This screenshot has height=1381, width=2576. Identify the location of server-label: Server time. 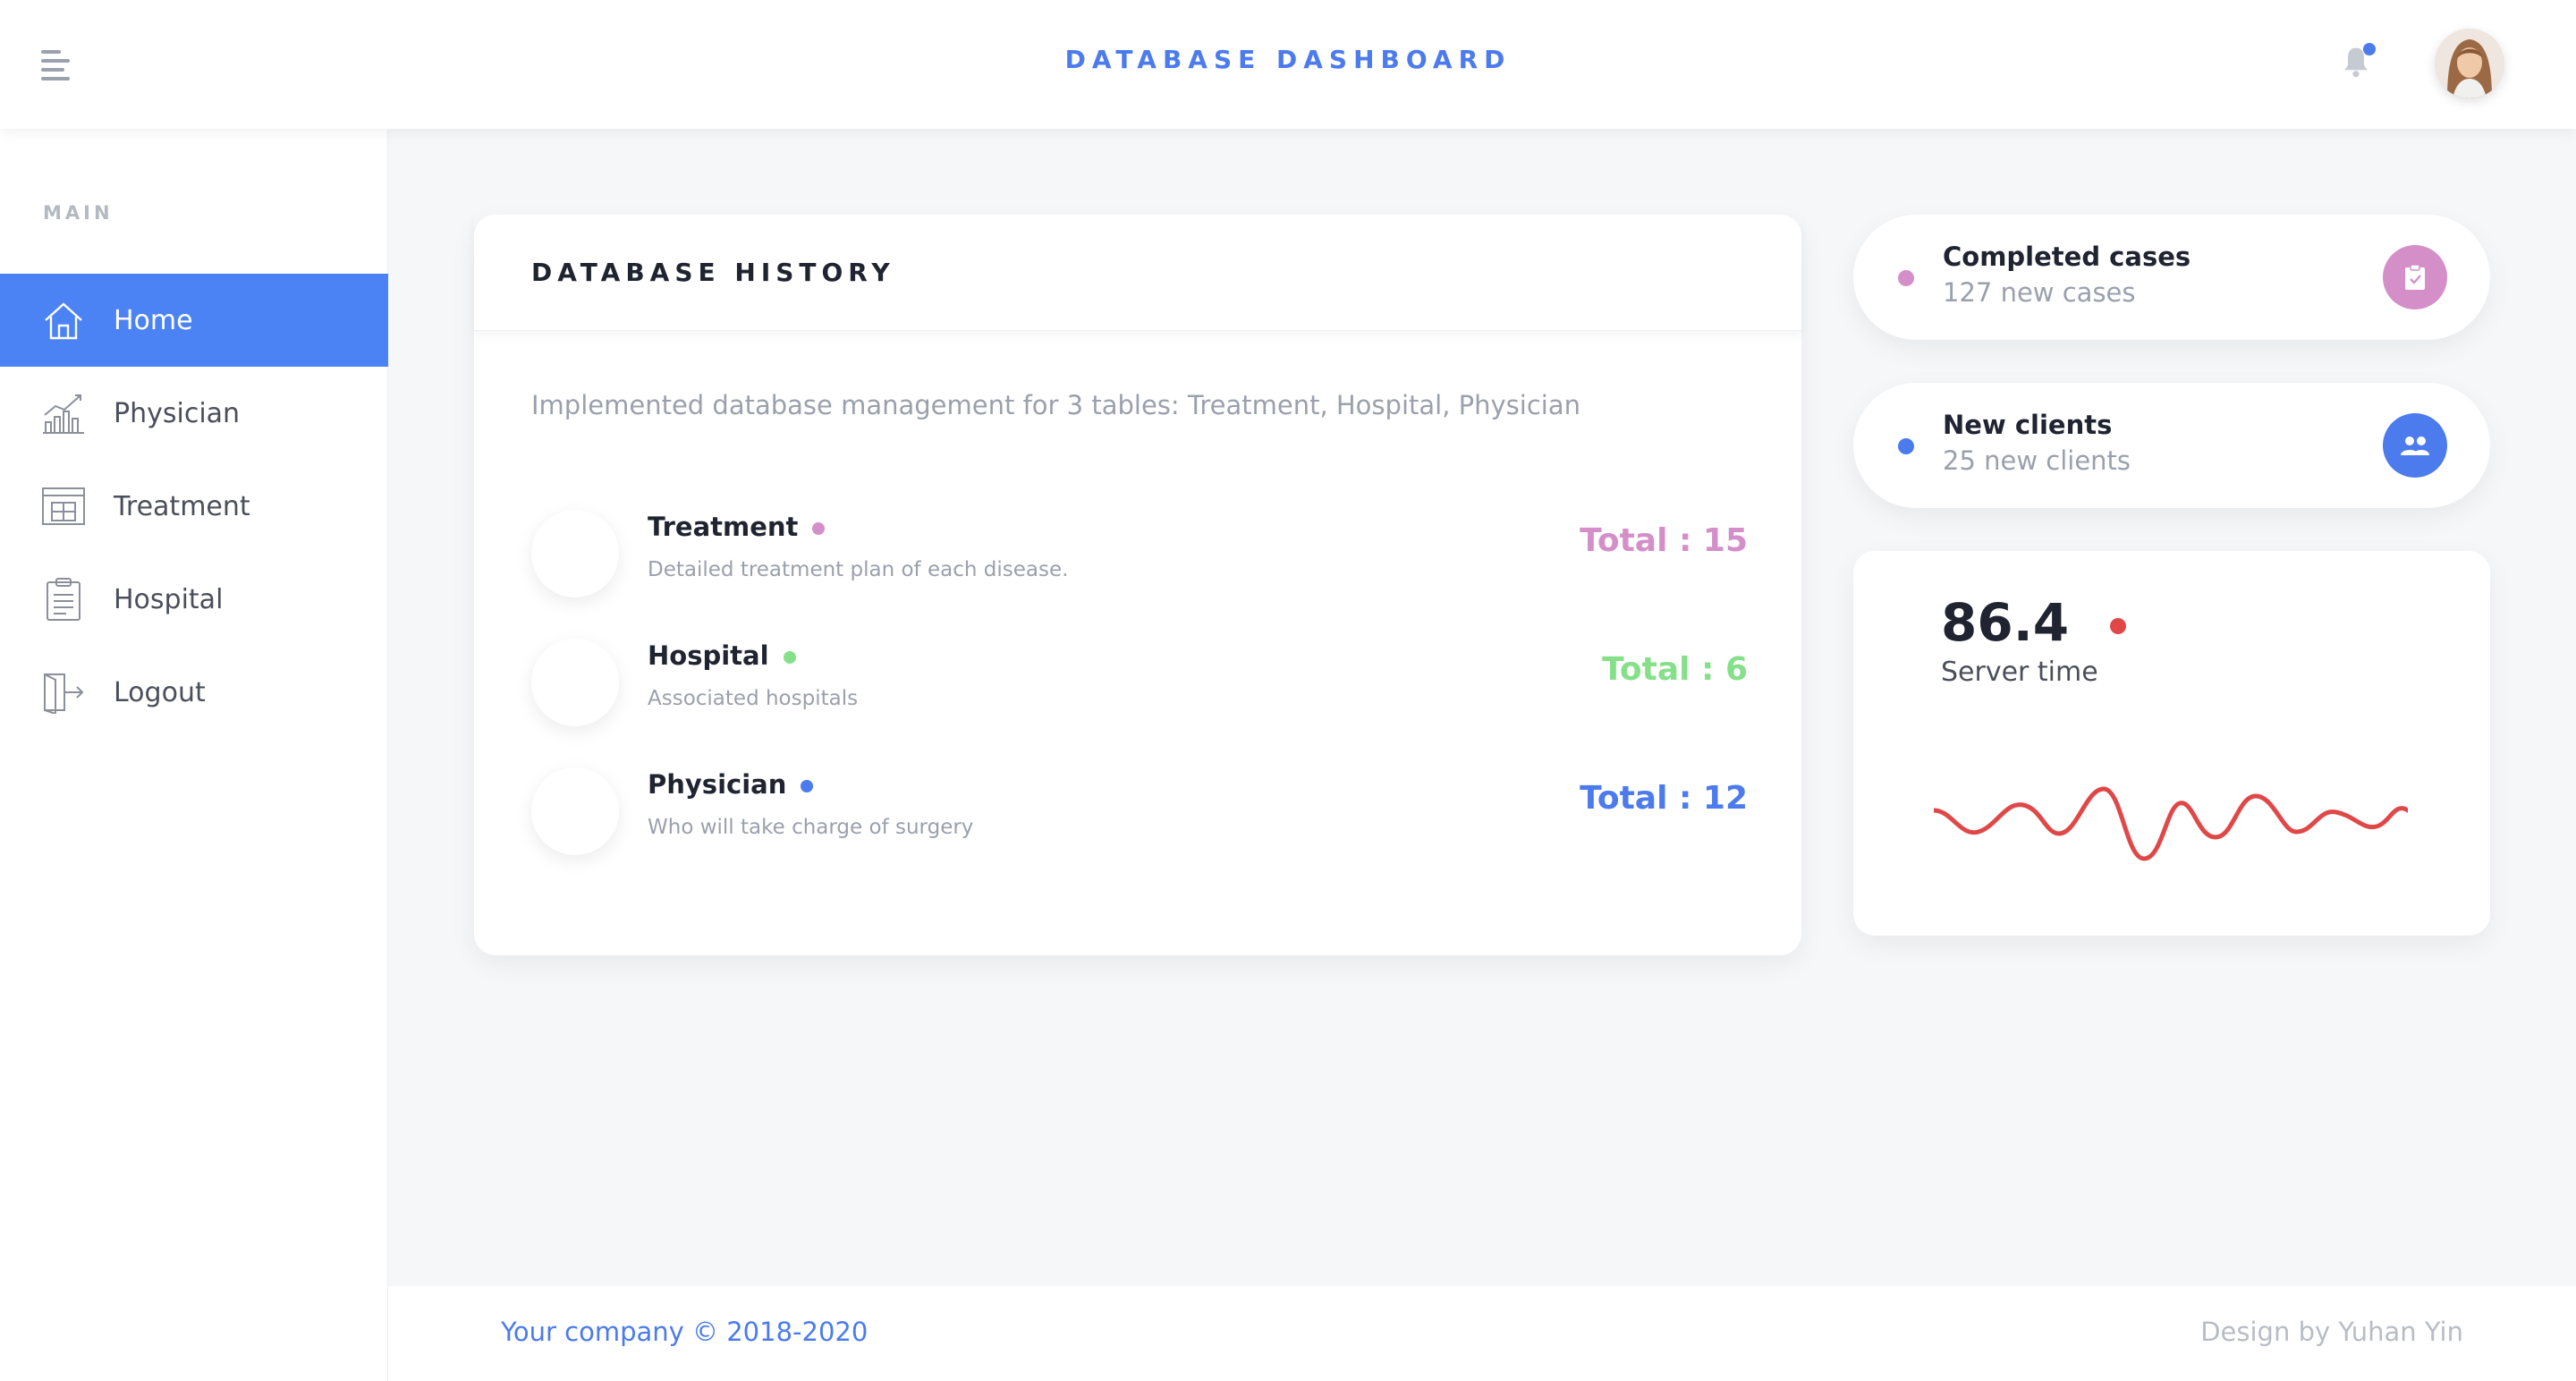
(2019, 672).